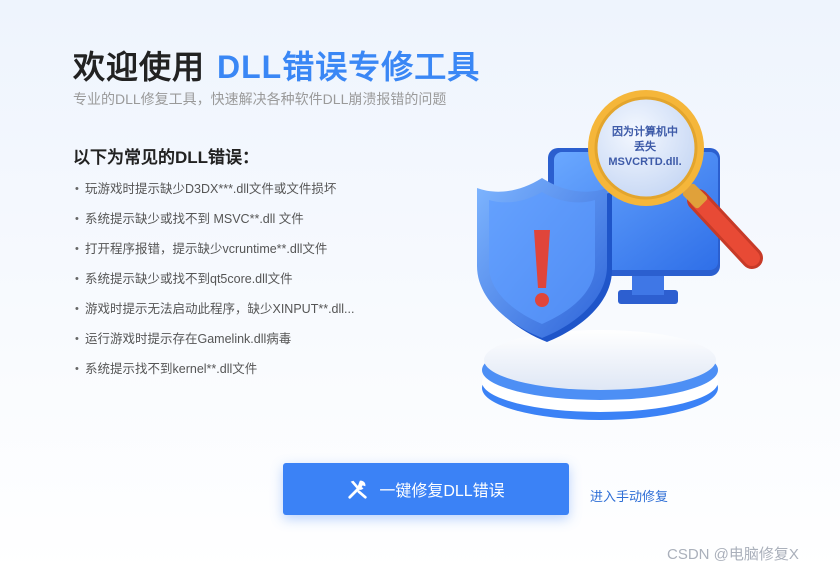 This screenshot has height=572, width=840. What do you see at coordinates (211, 189) in the screenshot?
I see `error-text: 玩游戏时提示缺少D3DX***.dll文件或文件损坏` at bounding box center [211, 189].